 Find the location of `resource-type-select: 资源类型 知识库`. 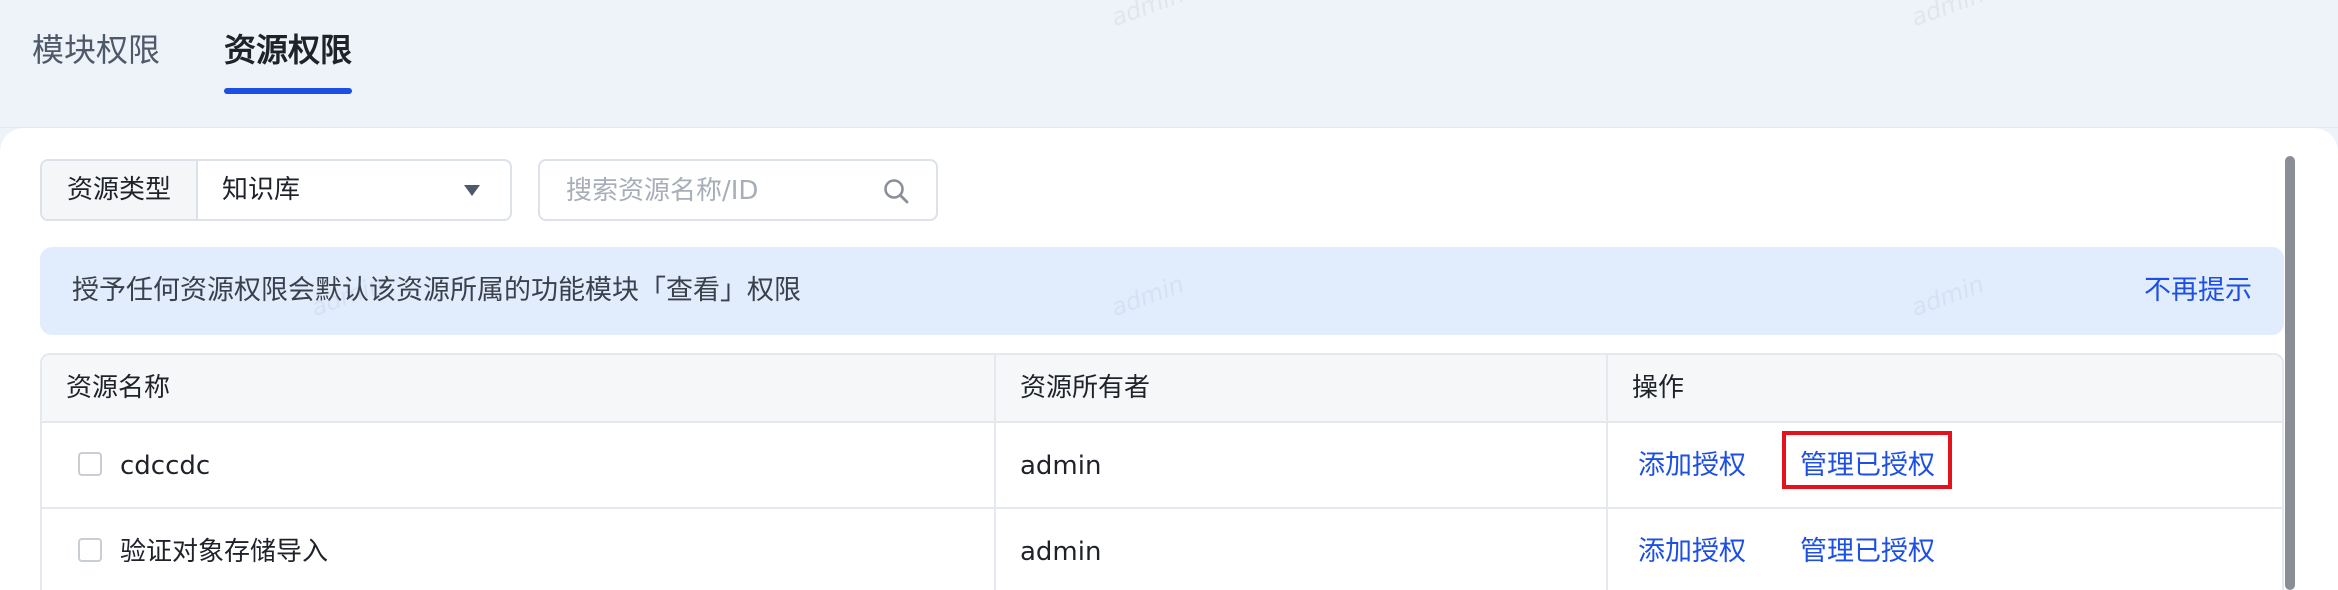

resource-type-select: 资源类型 知识库 is located at coordinates (276, 190).